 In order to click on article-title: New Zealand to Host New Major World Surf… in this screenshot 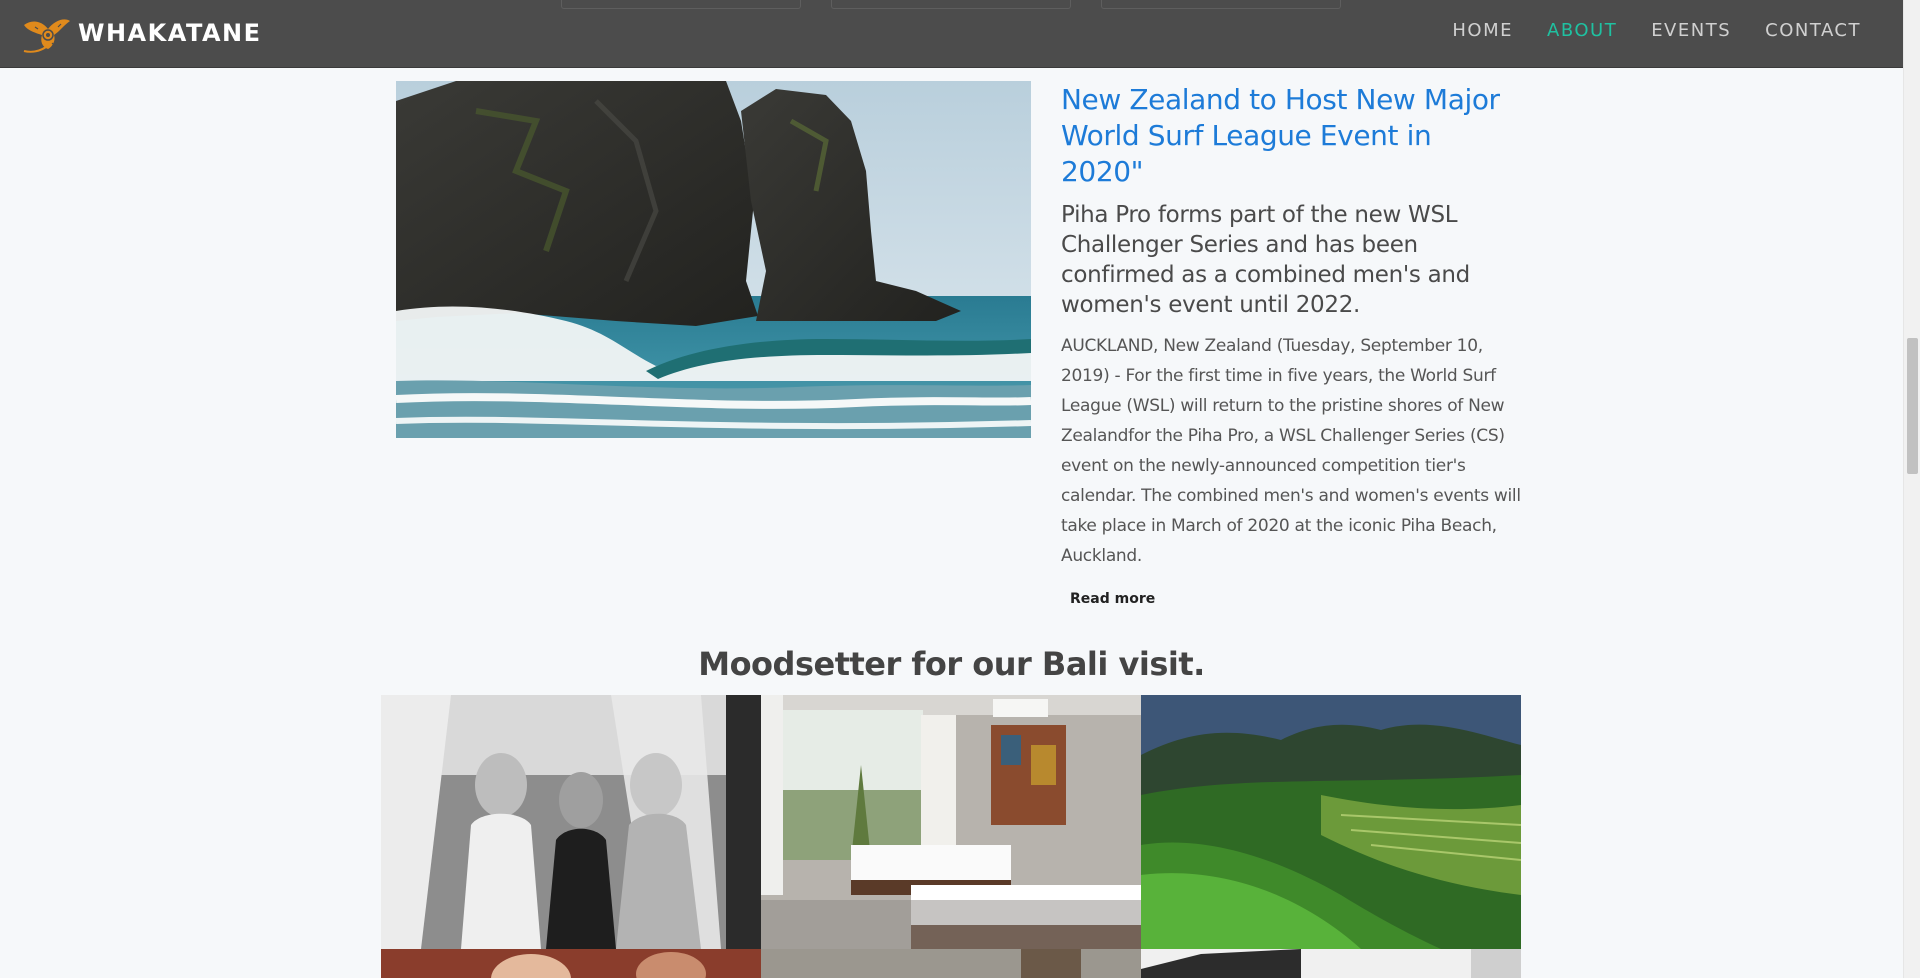, I will do `click(1291, 136)`.